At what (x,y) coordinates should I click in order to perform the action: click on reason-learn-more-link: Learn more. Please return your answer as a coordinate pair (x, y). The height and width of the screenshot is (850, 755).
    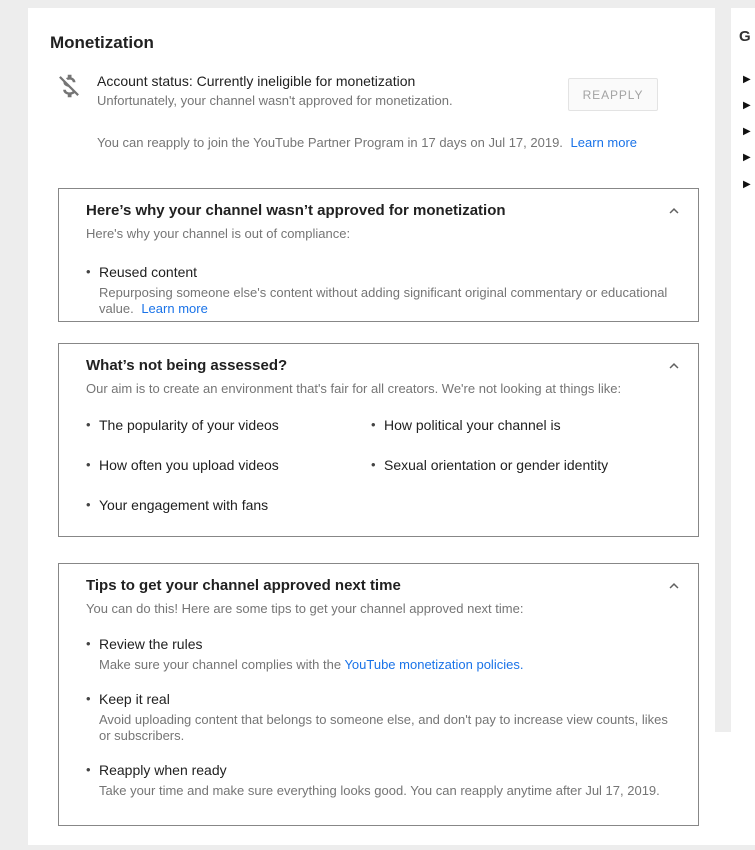
    Looking at the image, I should click on (174, 308).